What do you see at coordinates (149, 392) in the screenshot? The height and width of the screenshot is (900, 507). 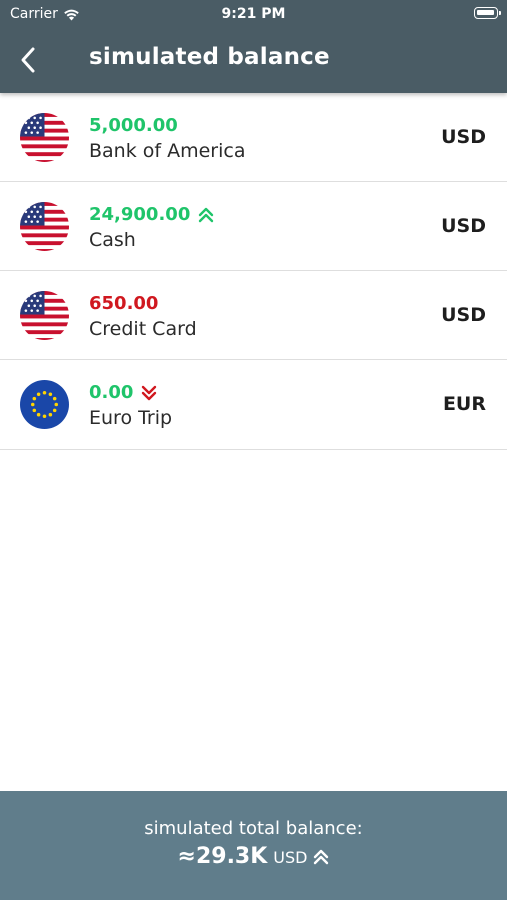 I see `double-chevron-down-icon` at bounding box center [149, 392].